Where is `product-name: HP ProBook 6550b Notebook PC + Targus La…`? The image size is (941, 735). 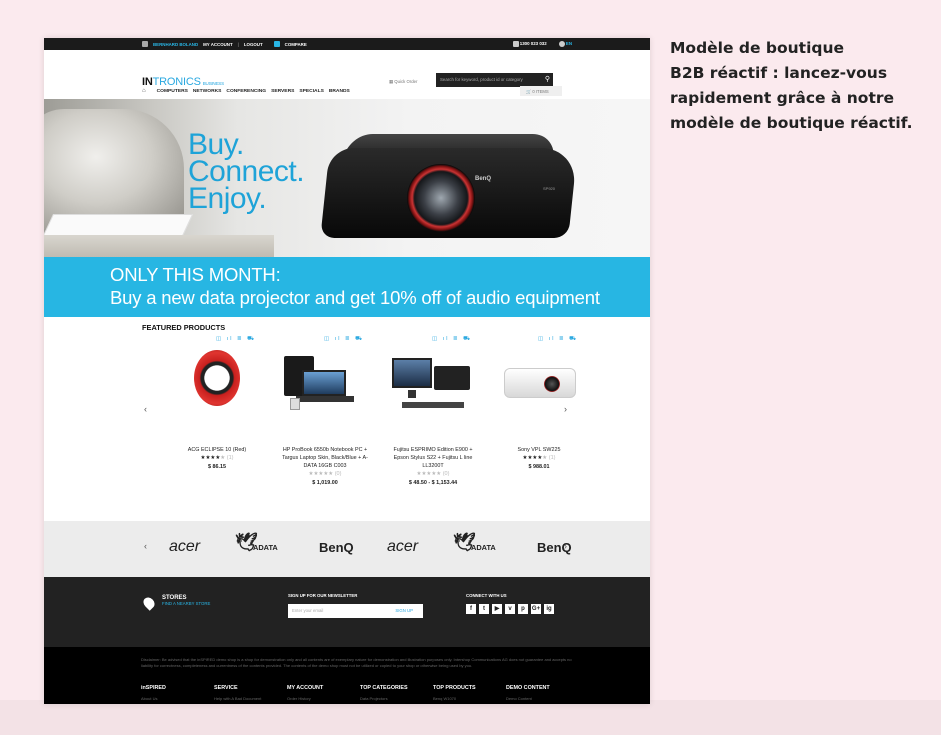
product-name: HP ProBook 6550b Notebook PC + Targus La… is located at coordinates (325, 458).